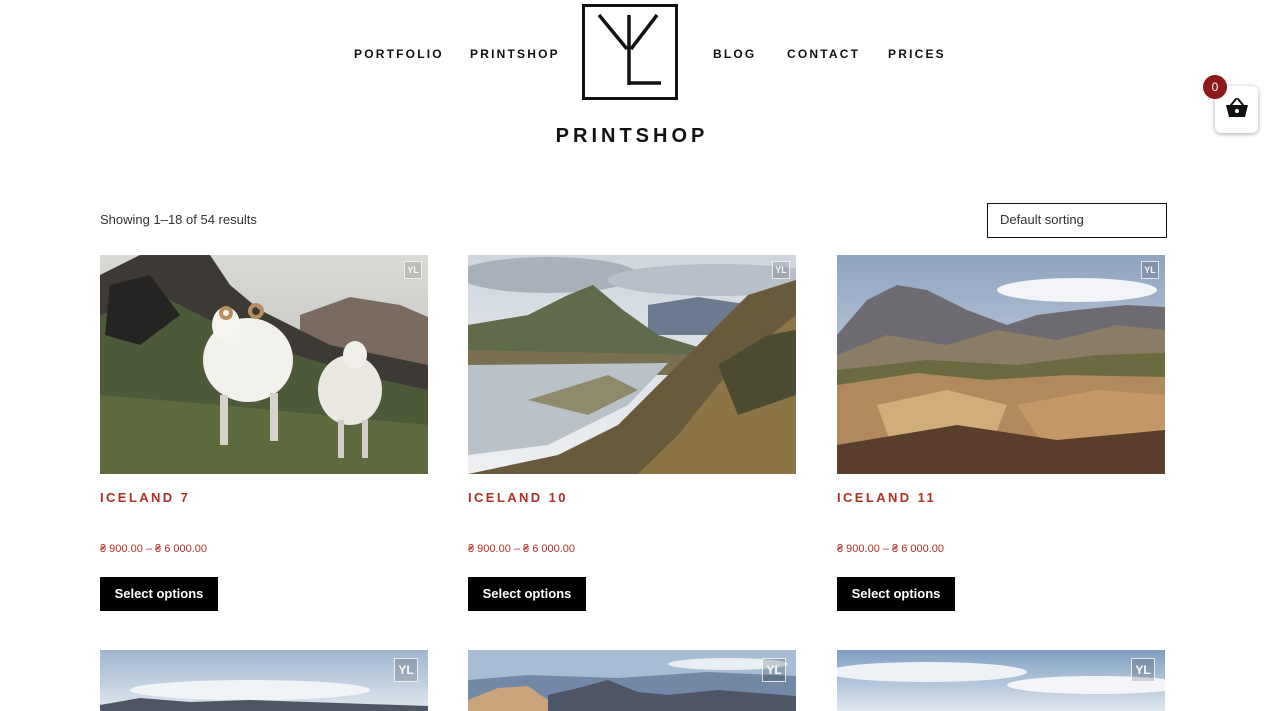 This screenshot has width=1264, height=711. Describe the element at coordinates (518, 498) in the screenshot. I see `product-title: ICELAND 10` at that location.